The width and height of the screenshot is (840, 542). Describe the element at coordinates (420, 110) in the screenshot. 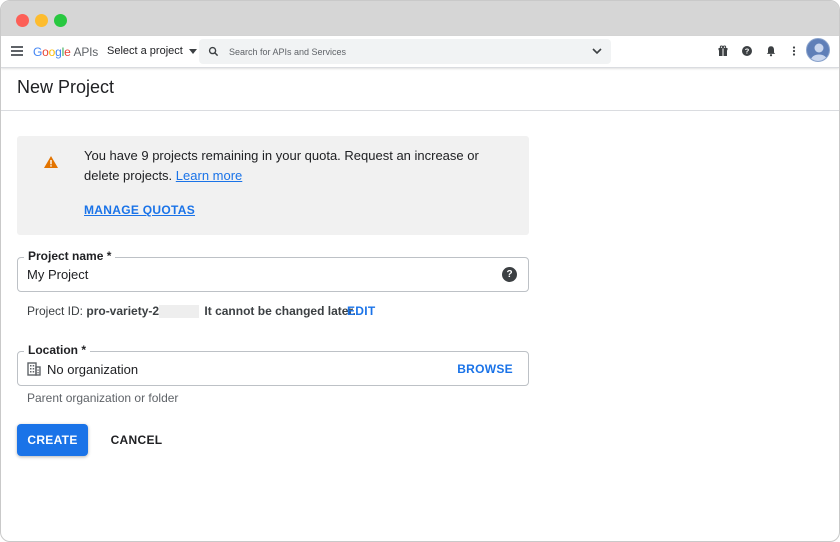

I see `divider` at that location.